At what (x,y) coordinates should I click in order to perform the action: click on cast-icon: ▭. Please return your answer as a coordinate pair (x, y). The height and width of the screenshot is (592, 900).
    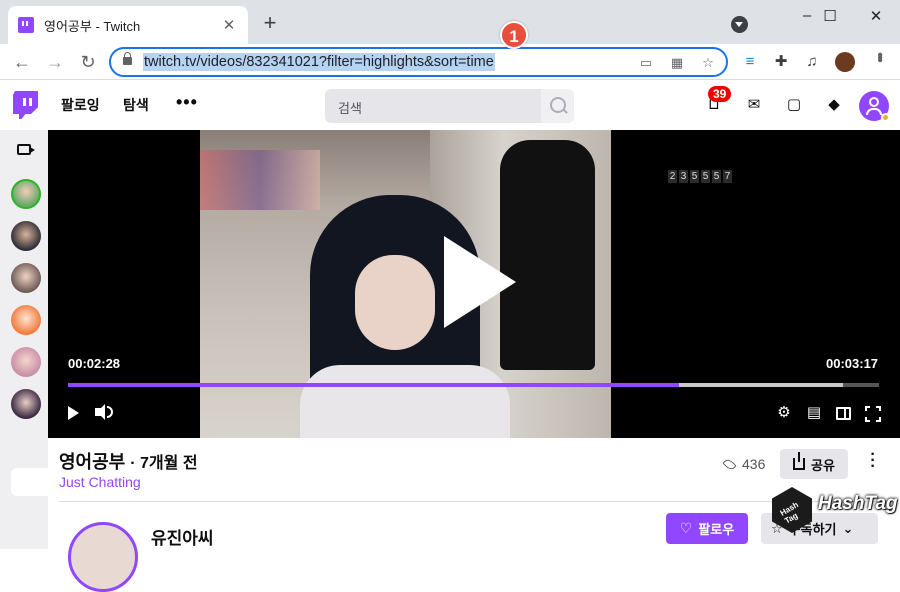
    Looking at the image, I should click on (646, 63).